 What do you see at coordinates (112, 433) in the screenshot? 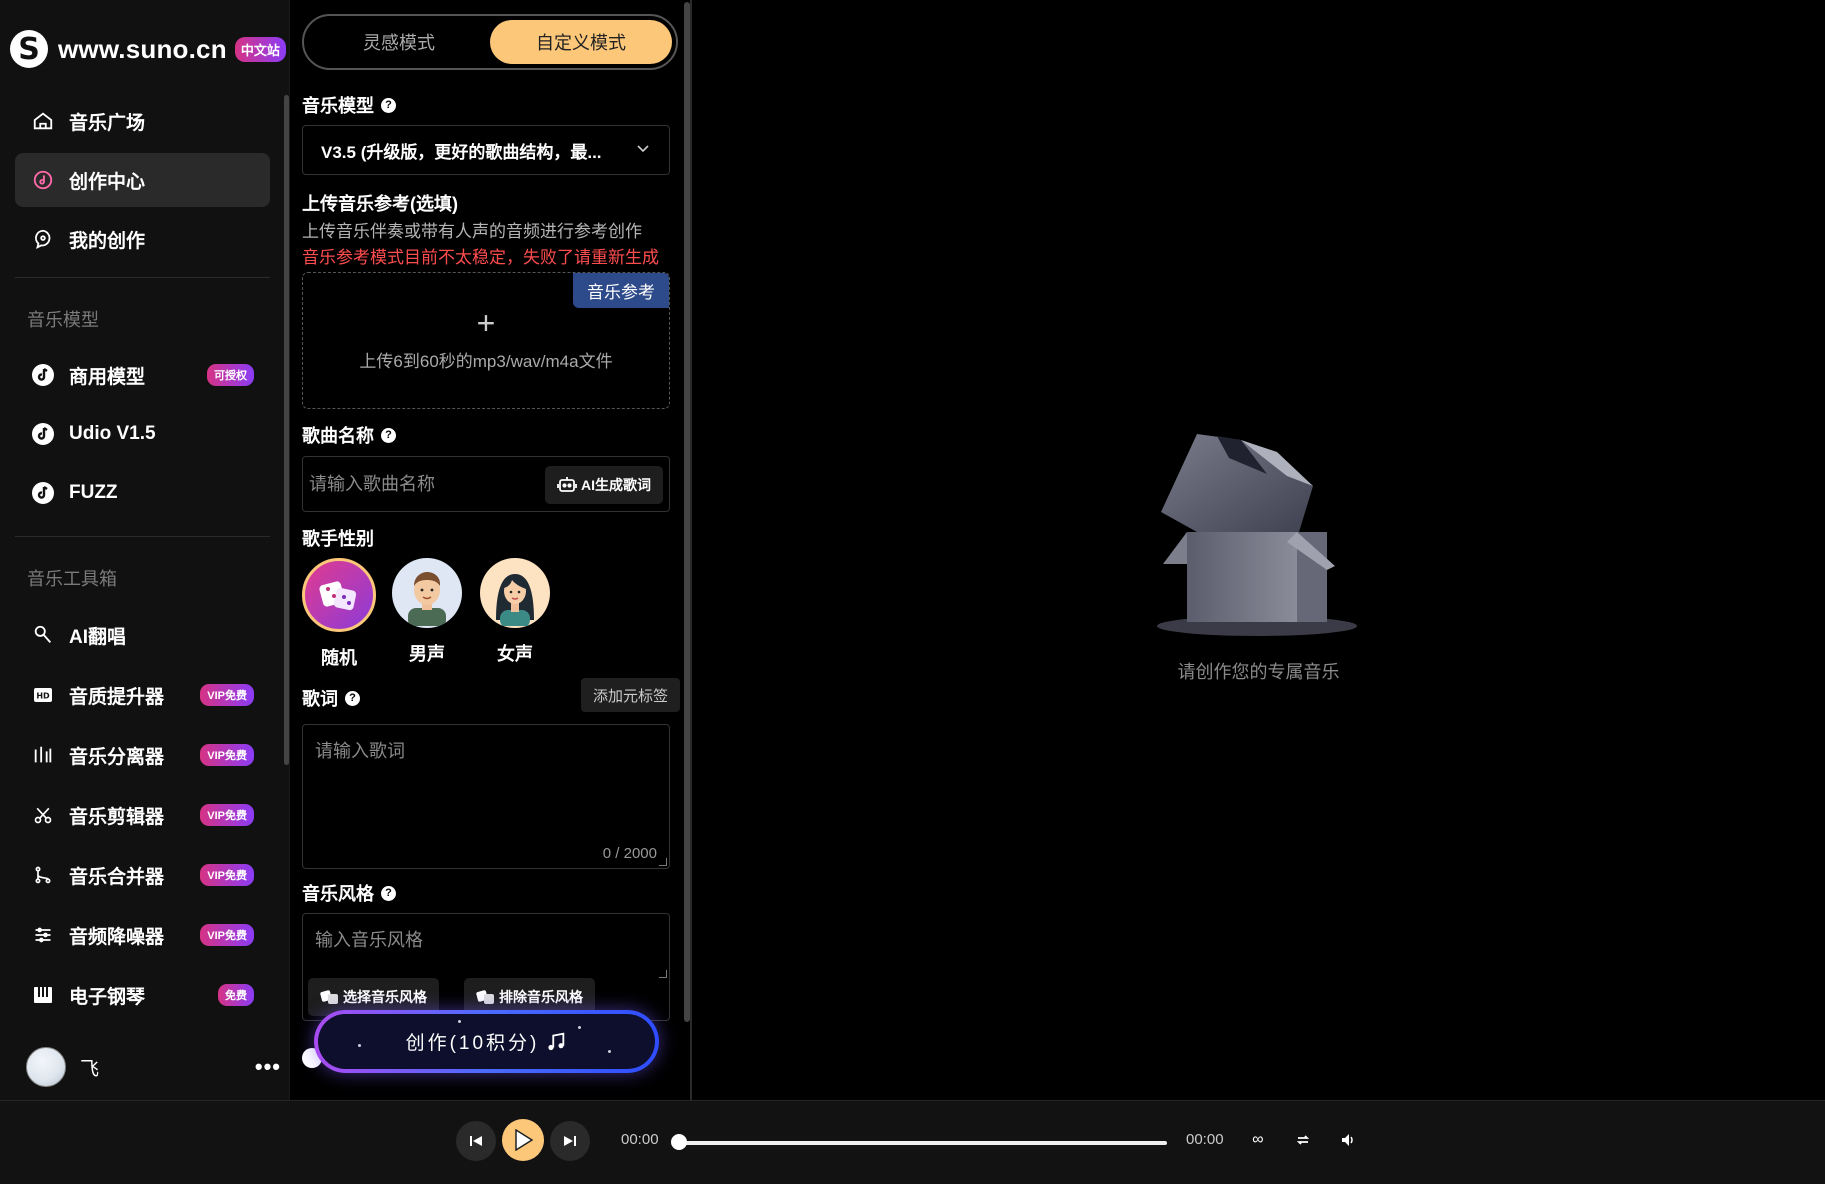
I see `nav-label: Udio V1.5` at bounding box center [112, 433].